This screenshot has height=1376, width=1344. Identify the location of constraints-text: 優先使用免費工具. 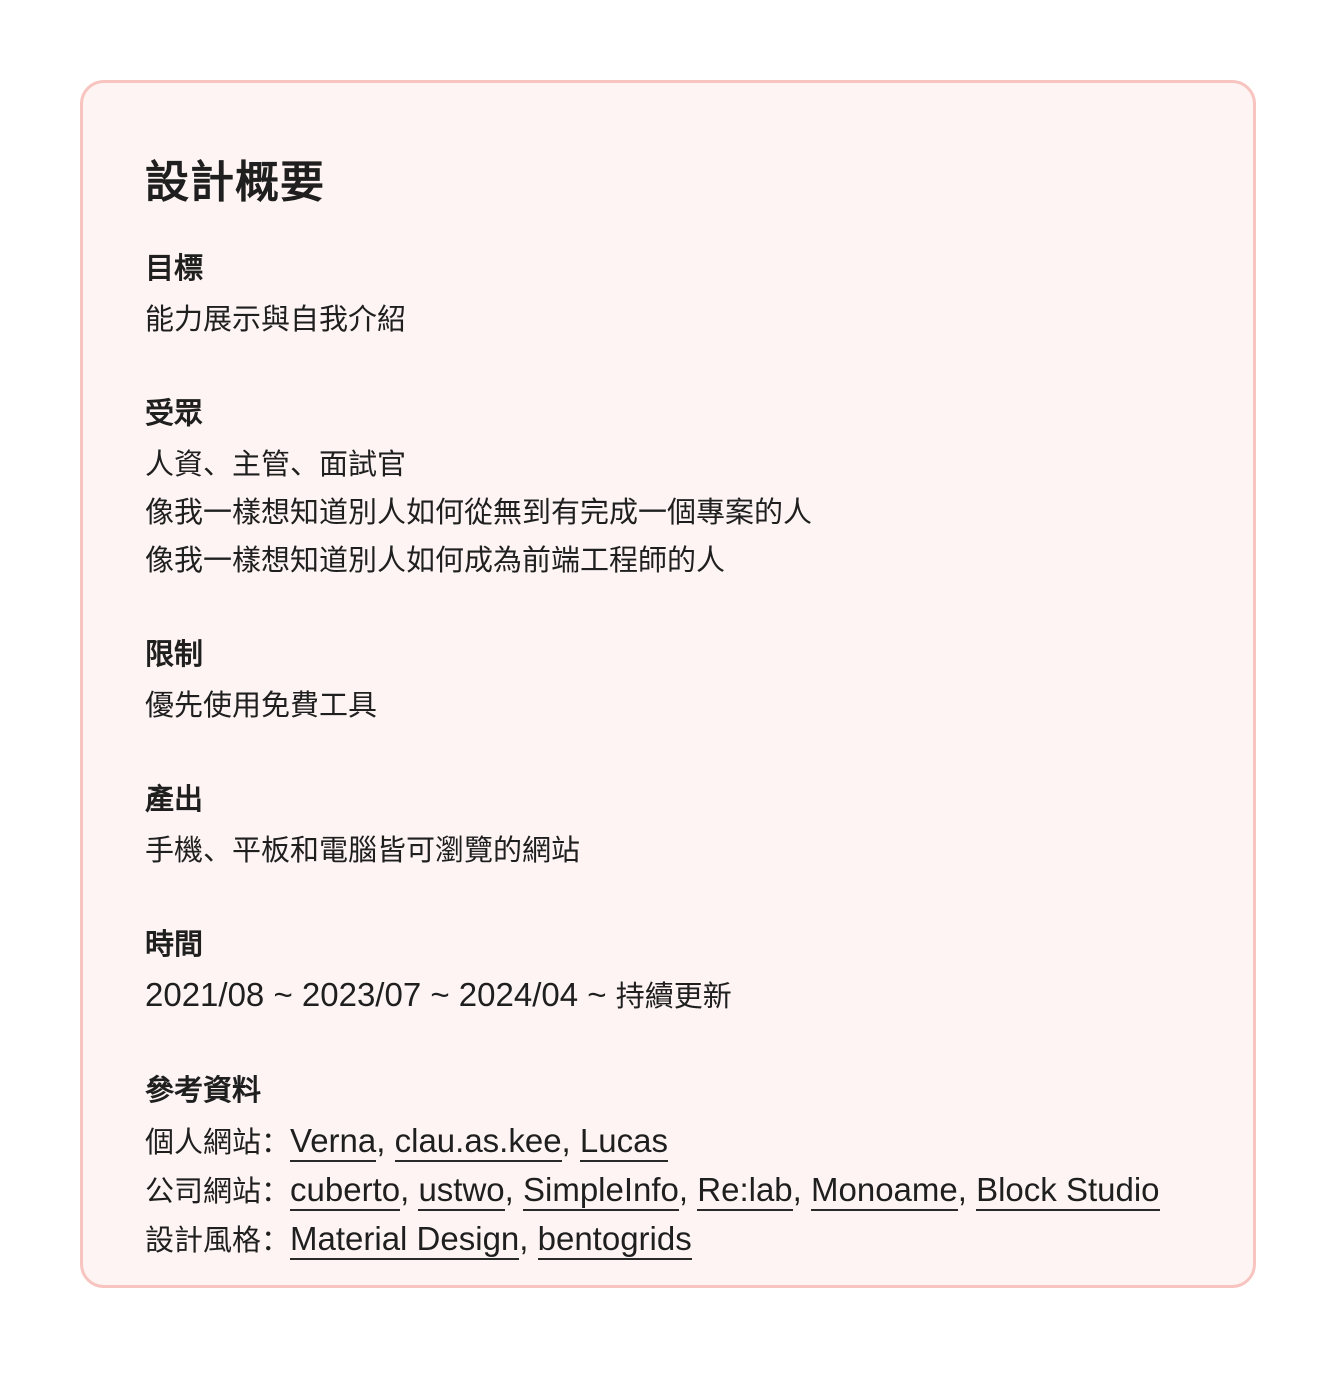
(261, 705).